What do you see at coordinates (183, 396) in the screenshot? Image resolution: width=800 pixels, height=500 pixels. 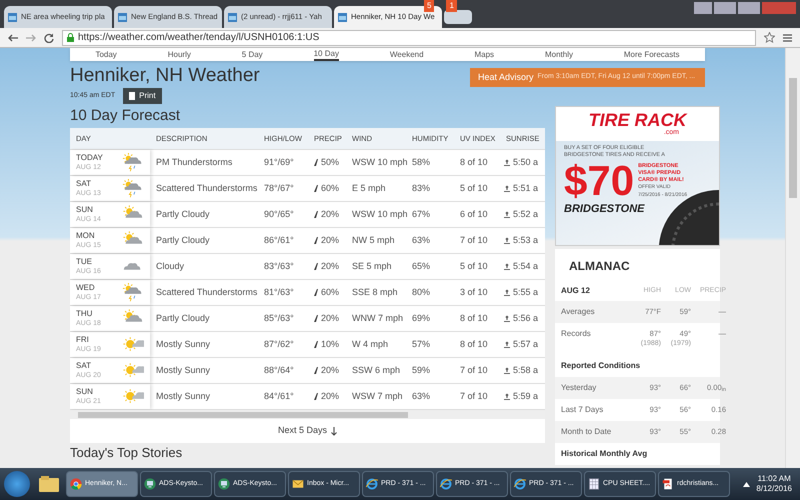 I see `table-cell-text: Mostly Sunny` at bounding box center [183, 396].